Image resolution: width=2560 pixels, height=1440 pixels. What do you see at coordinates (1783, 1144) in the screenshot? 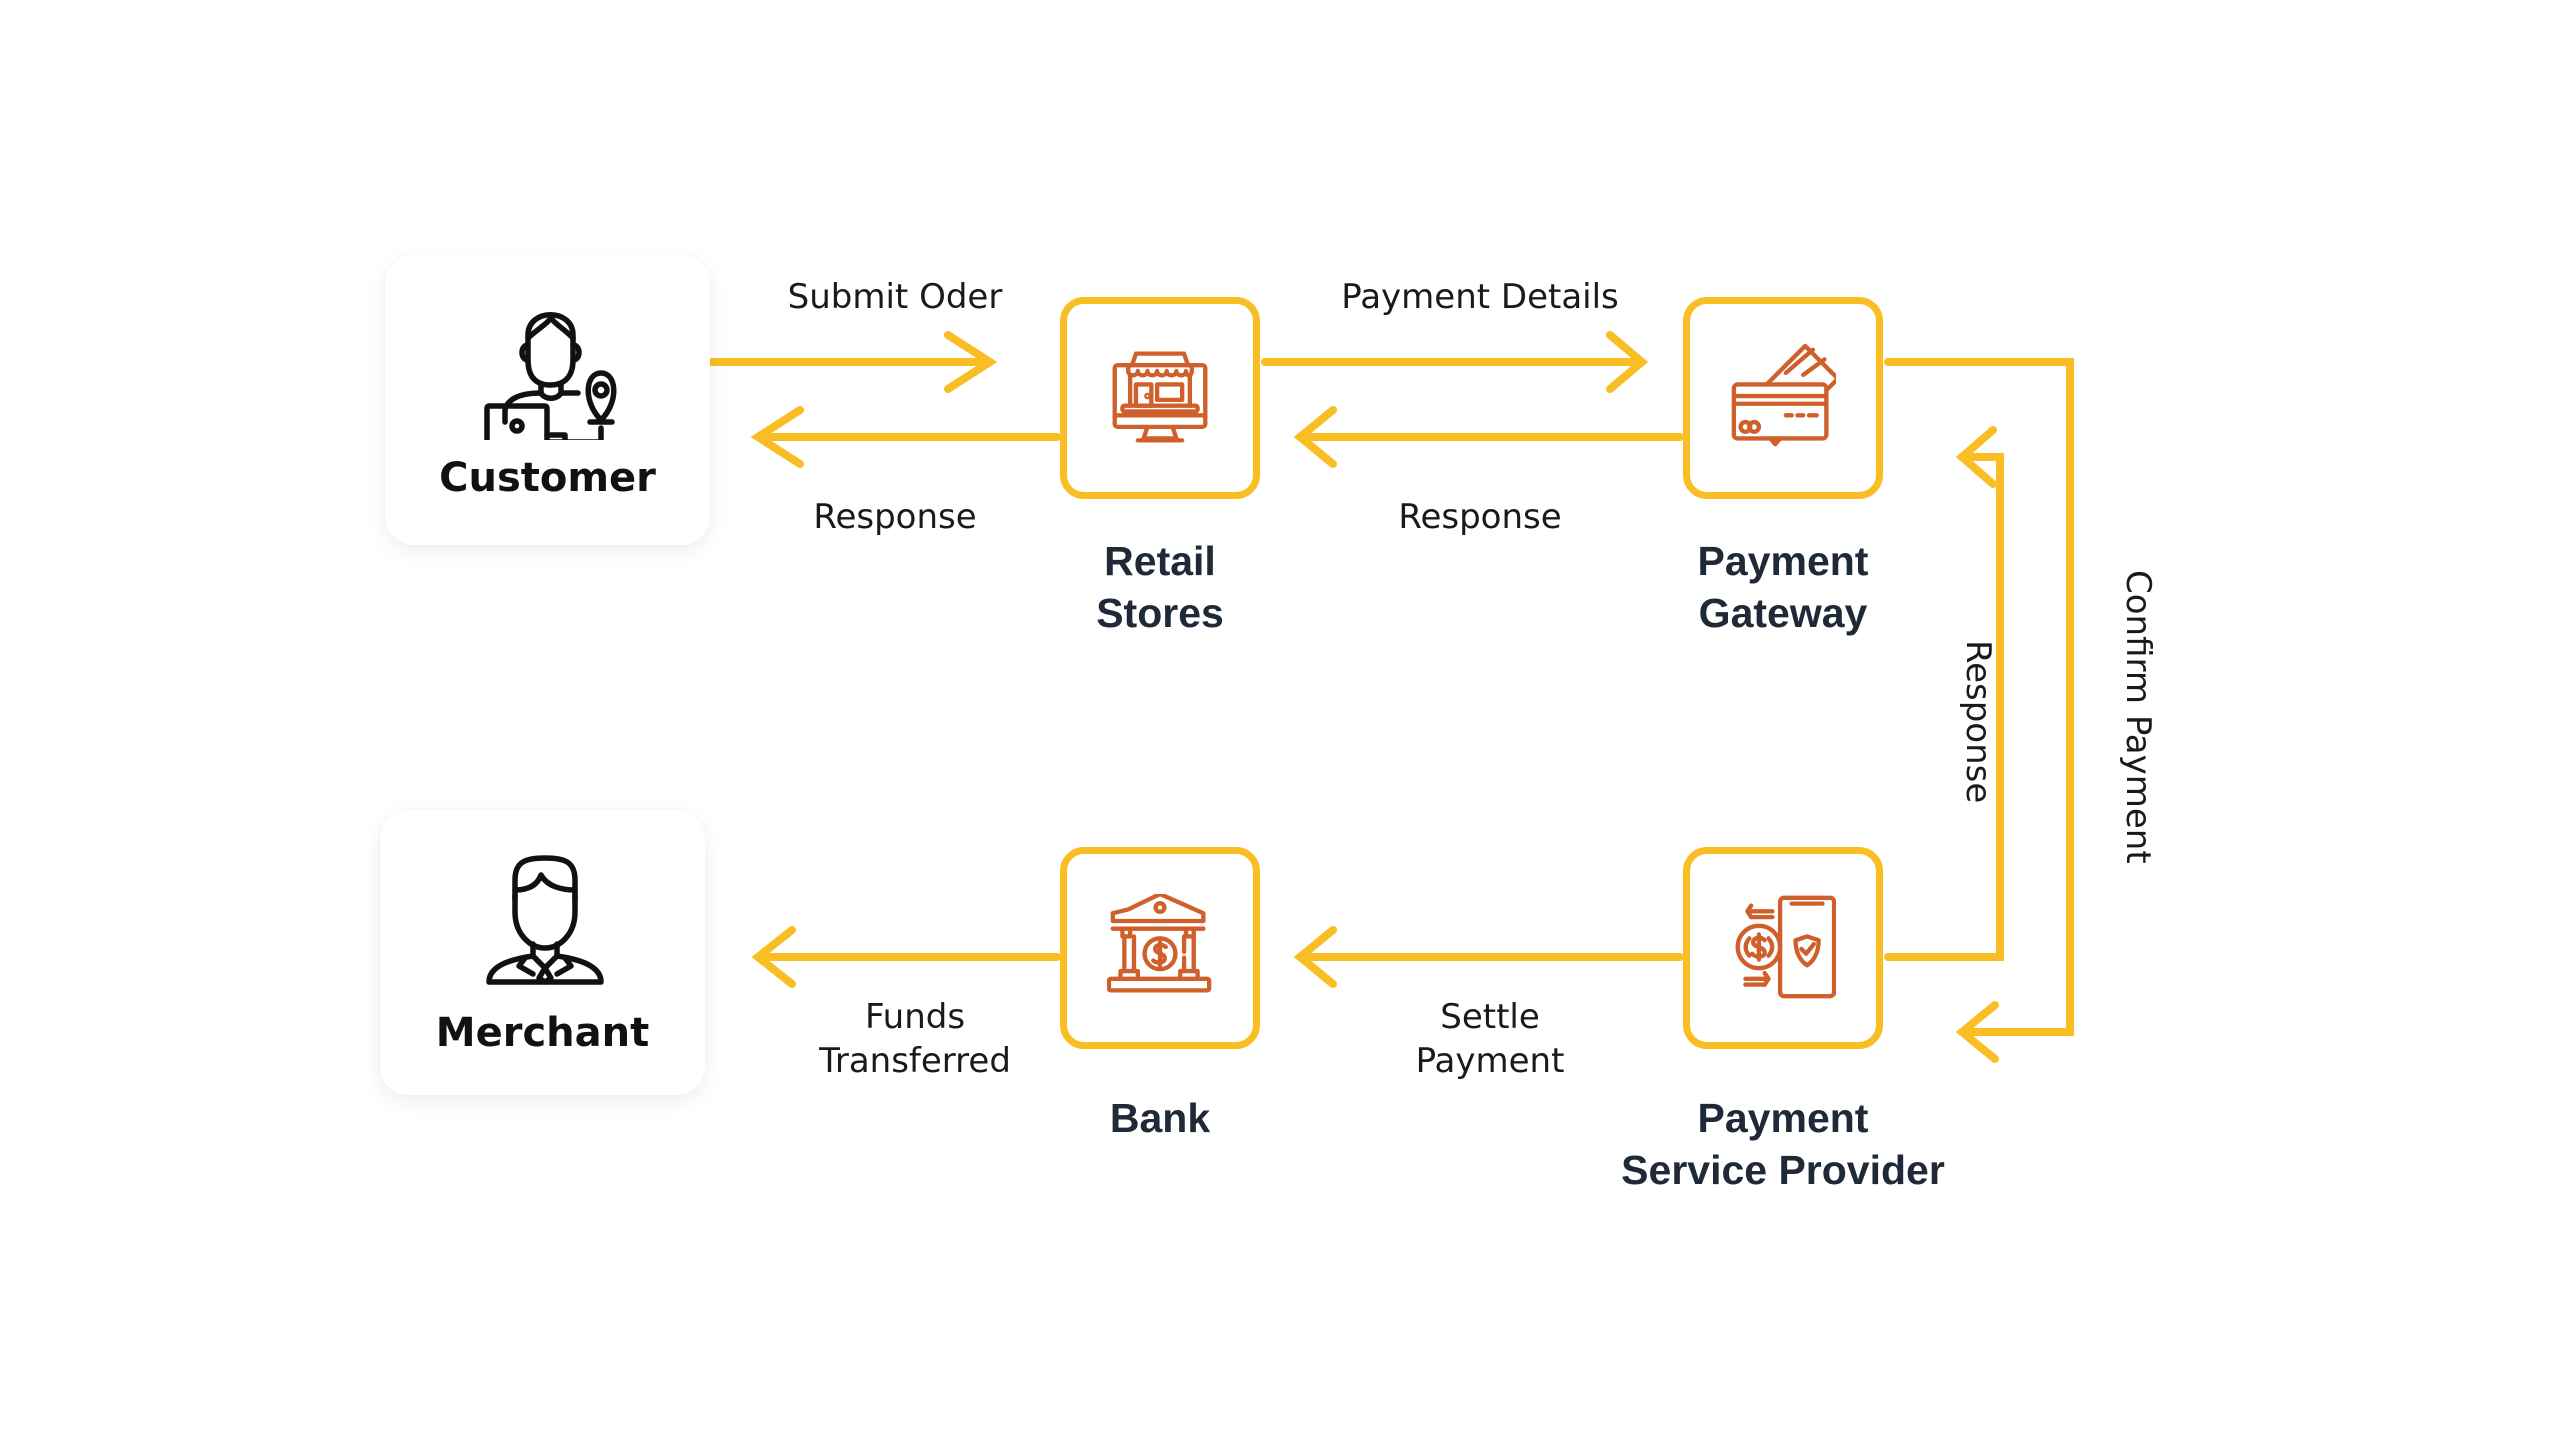
I see `payment-service-provider-label: Payment Service Provider` at bounding box center [1783, 1144].